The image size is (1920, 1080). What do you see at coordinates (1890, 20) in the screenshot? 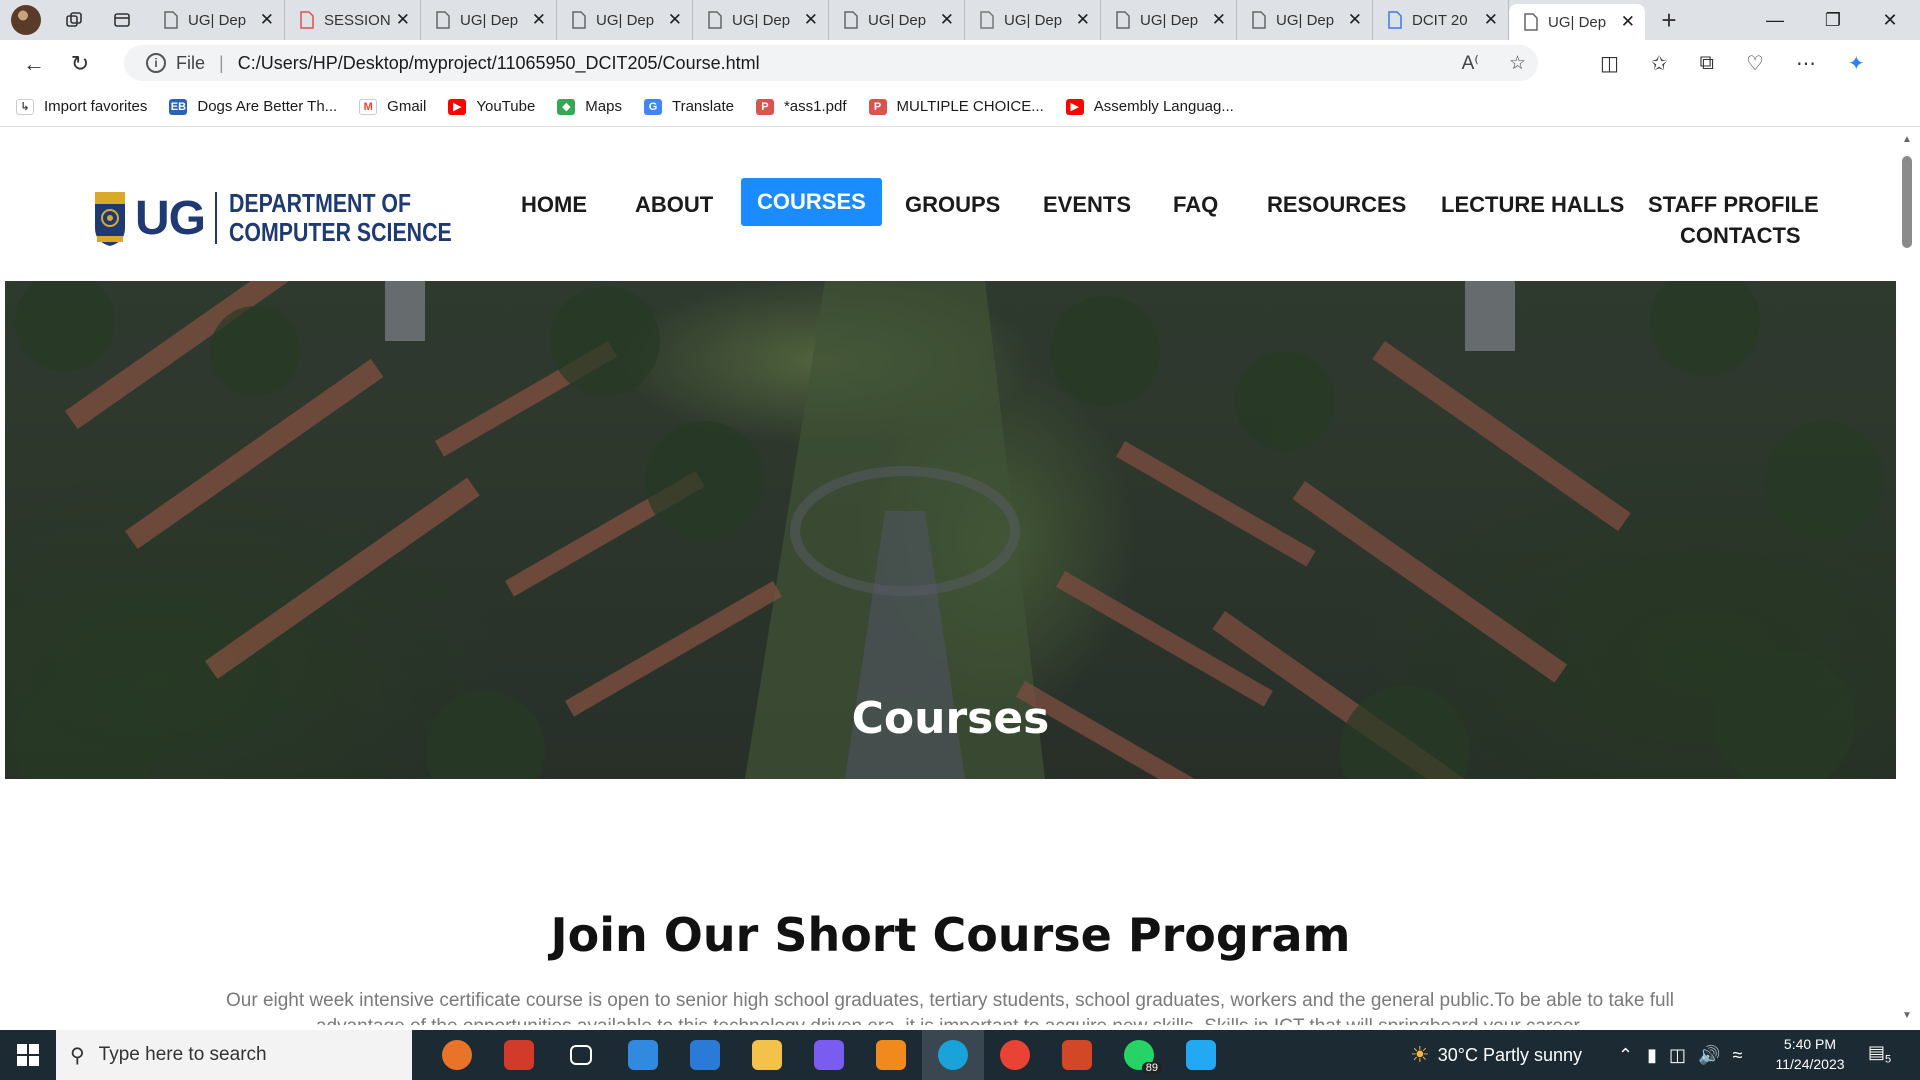
I see `close-window-button: ✕` at bounding box center [1890, 20].